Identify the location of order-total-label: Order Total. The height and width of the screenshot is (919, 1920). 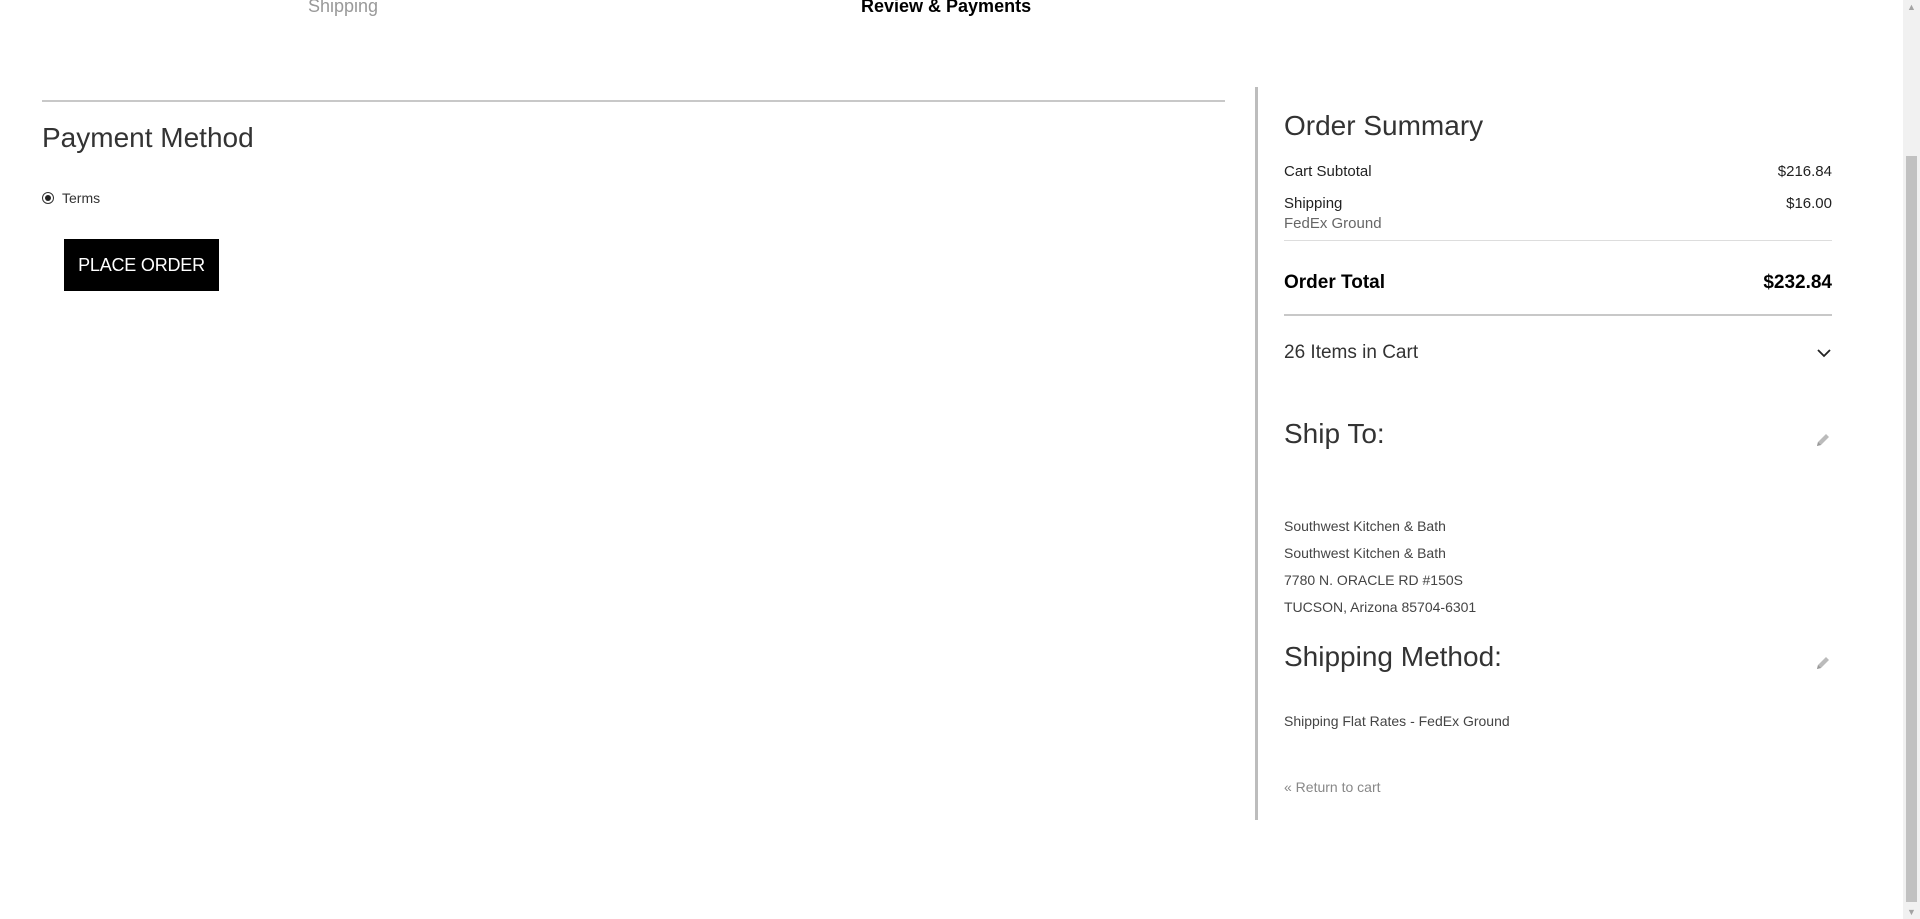
(1334, 282).